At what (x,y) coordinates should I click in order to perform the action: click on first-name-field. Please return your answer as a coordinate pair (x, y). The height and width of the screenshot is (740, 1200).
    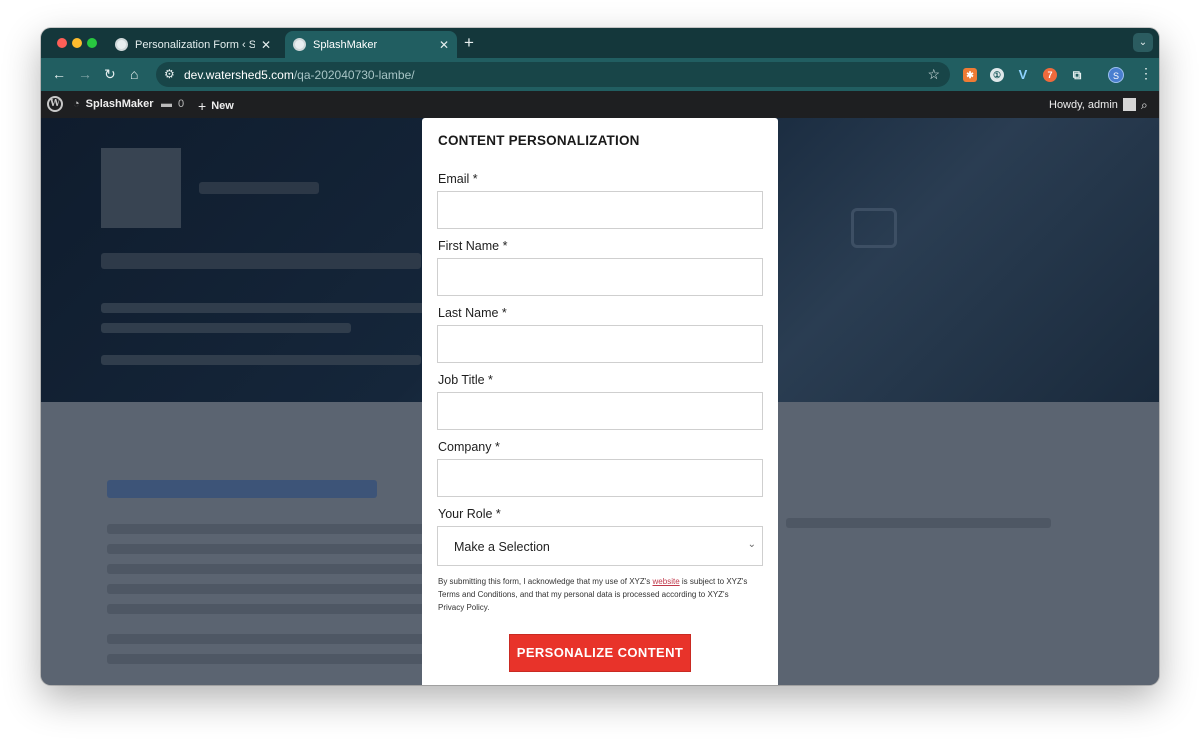
    Looking at the image, I should click on (600, 277).